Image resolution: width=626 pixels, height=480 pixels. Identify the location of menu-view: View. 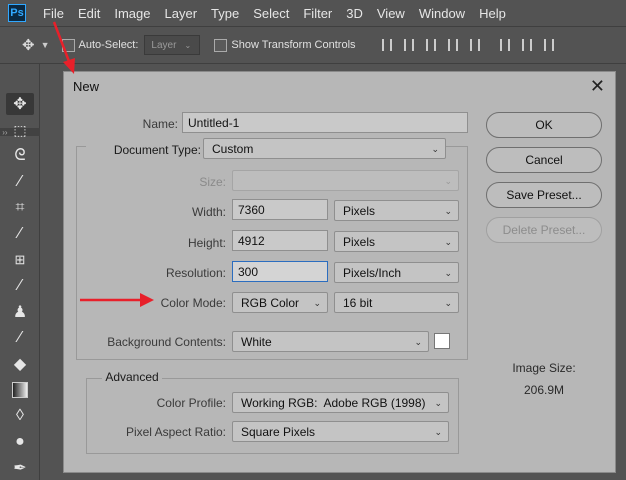
(391, 13).